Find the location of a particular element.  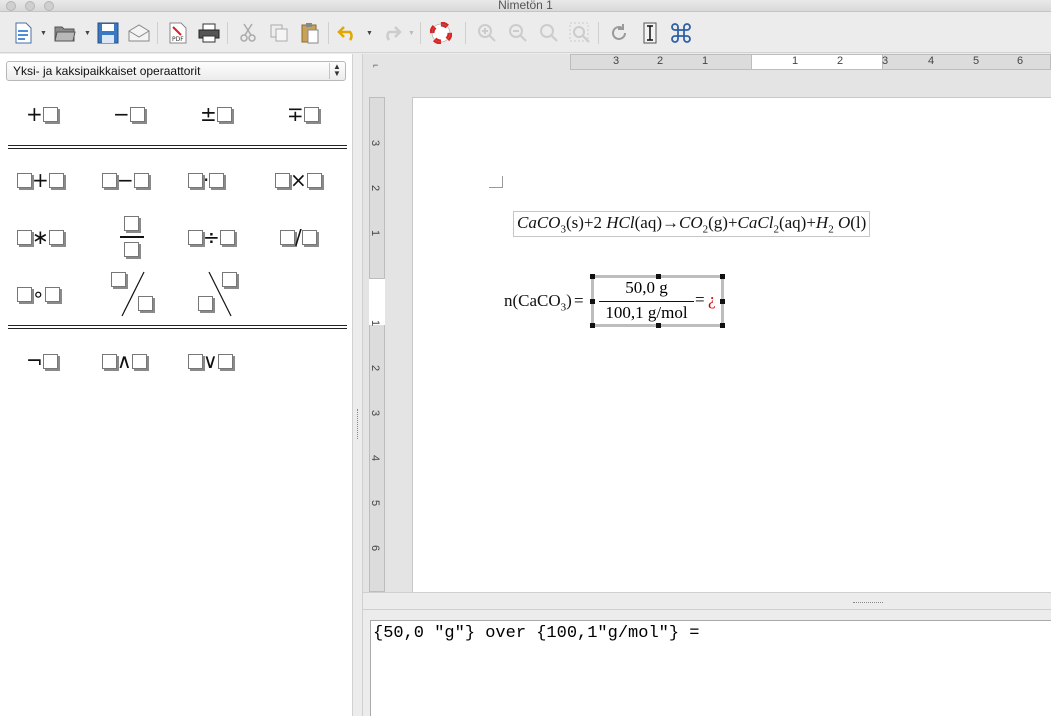

unary-plus-element: + is located at coordinates (42, 115).